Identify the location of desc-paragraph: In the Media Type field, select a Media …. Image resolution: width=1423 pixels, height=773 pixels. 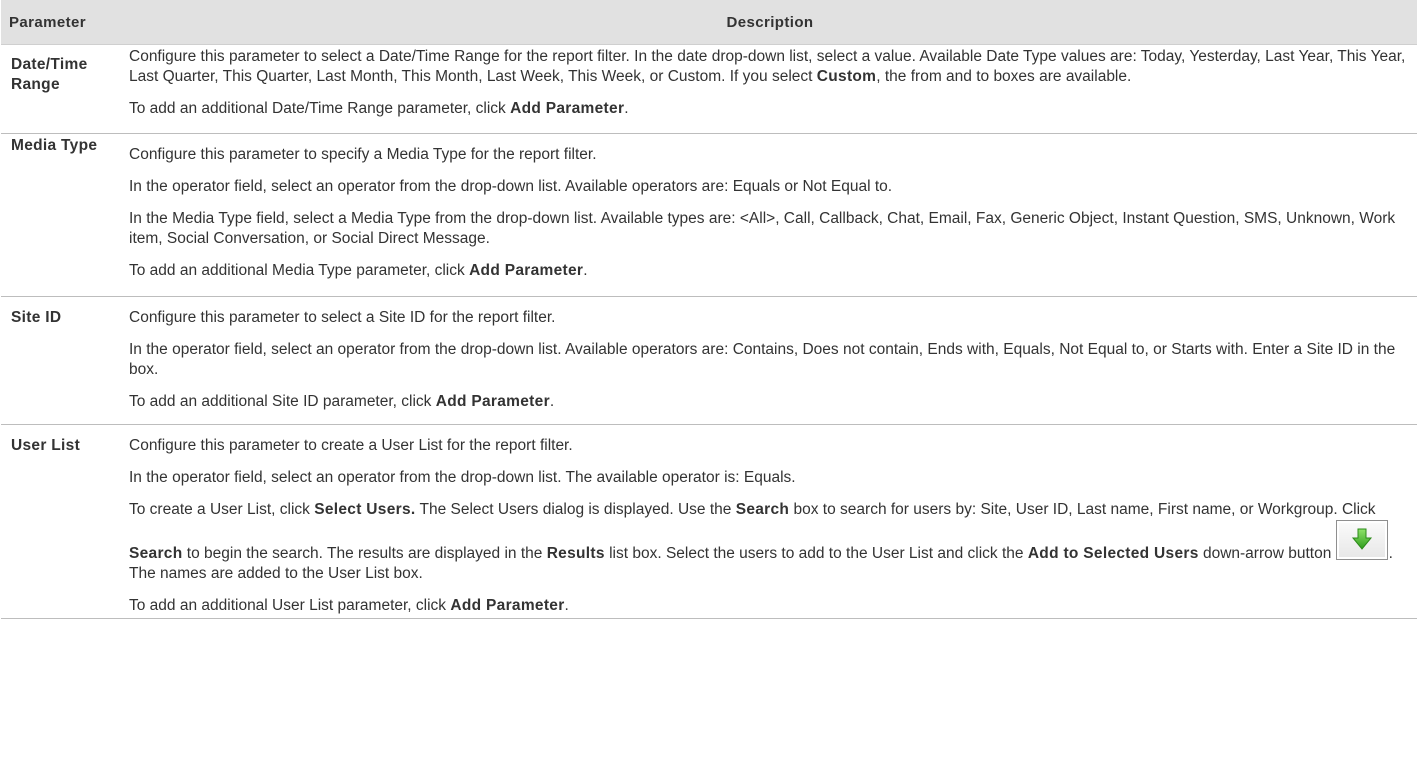
(762, 228).